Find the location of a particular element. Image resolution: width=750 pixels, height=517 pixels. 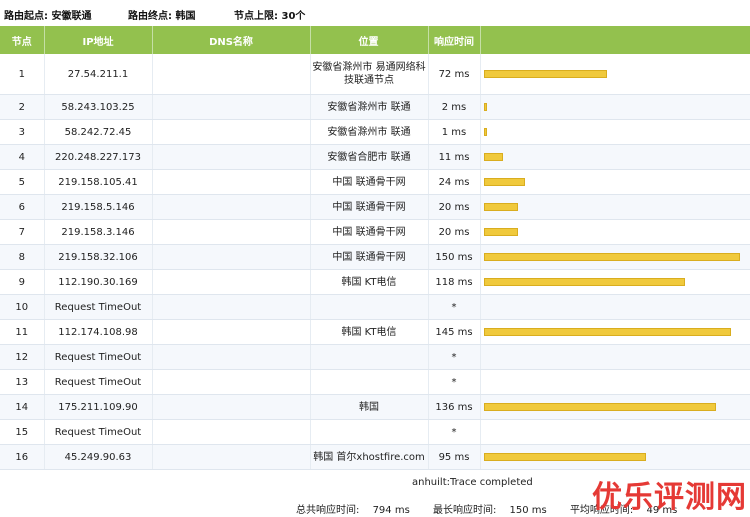

table-row: 7 219.158.3.146 中国 联通骨干网 20 ms is located at coordinates (375, 232).